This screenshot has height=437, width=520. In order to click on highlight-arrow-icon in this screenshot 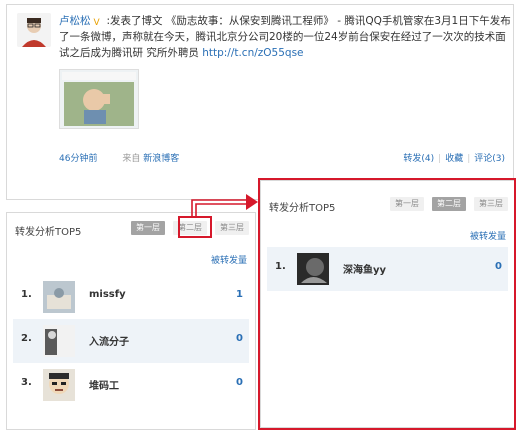, I will do `click(224, 206)`.